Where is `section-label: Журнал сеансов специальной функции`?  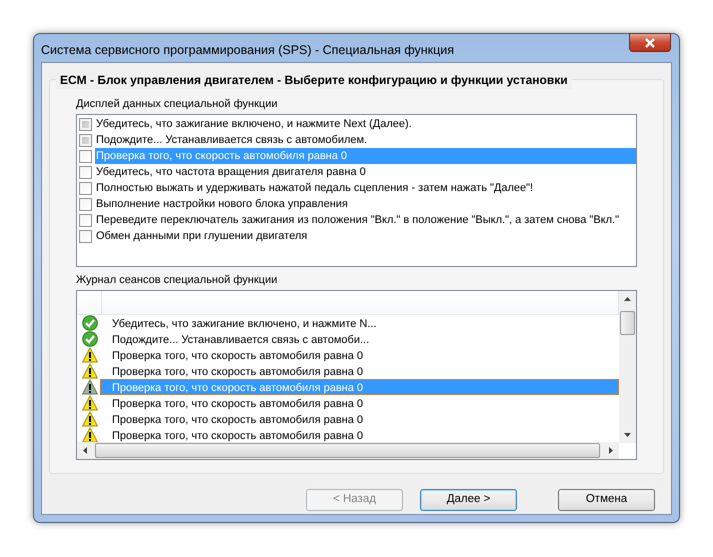
section-label: Журнал сеансов специальной функции is located at coordinates (177, 280).